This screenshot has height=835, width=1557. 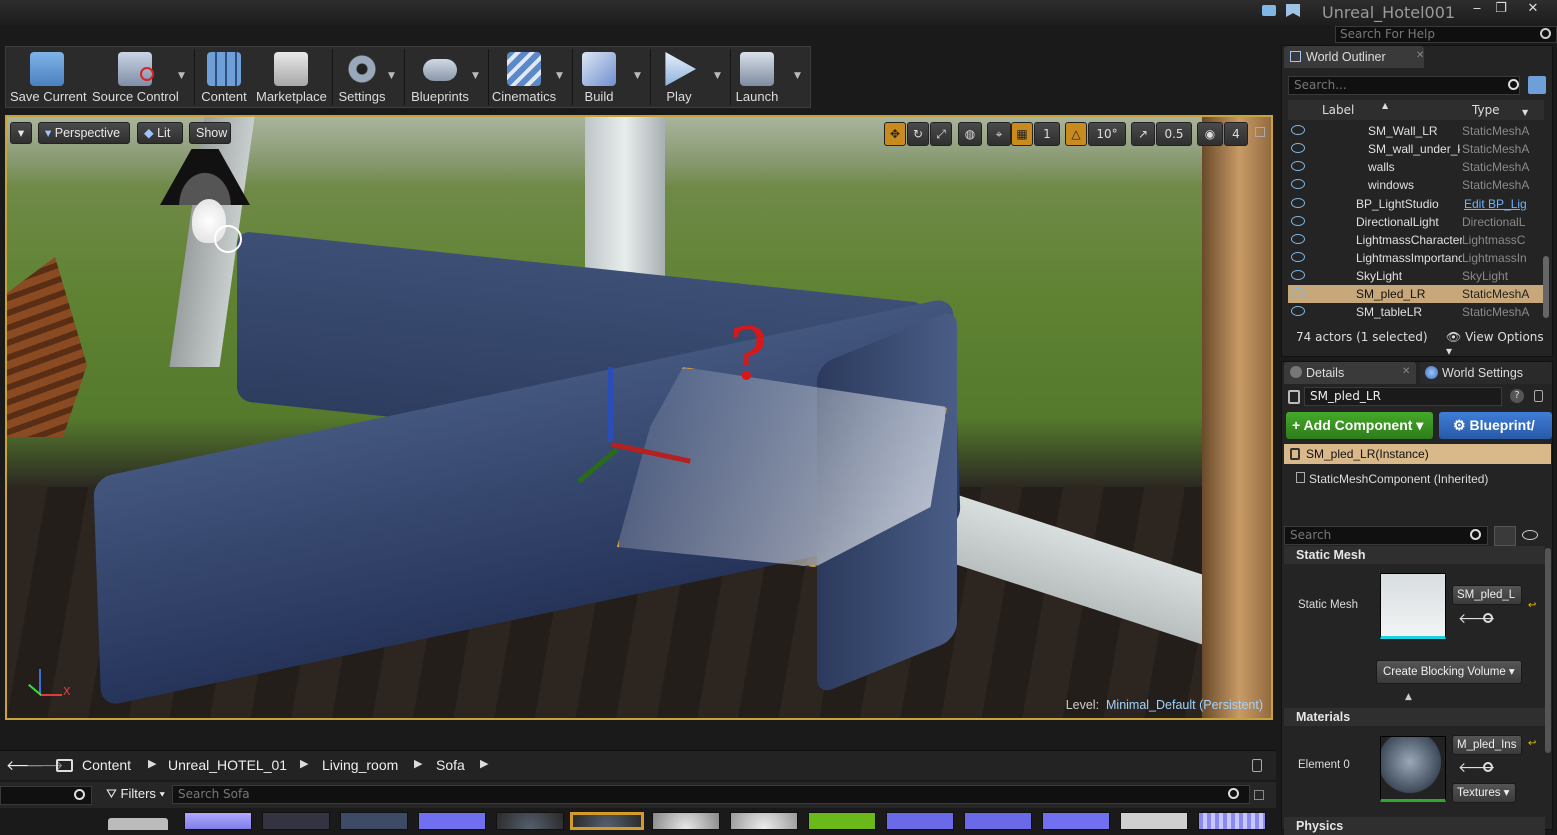 I want to click on camera-speed-value: 4, so click(x=1236, y=134).